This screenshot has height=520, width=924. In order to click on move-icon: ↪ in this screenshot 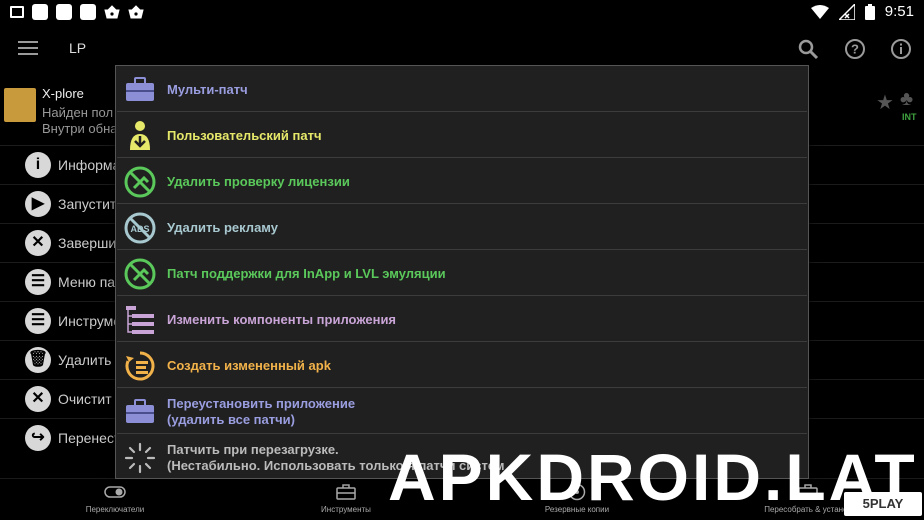, I will do `click(38, 438)`.